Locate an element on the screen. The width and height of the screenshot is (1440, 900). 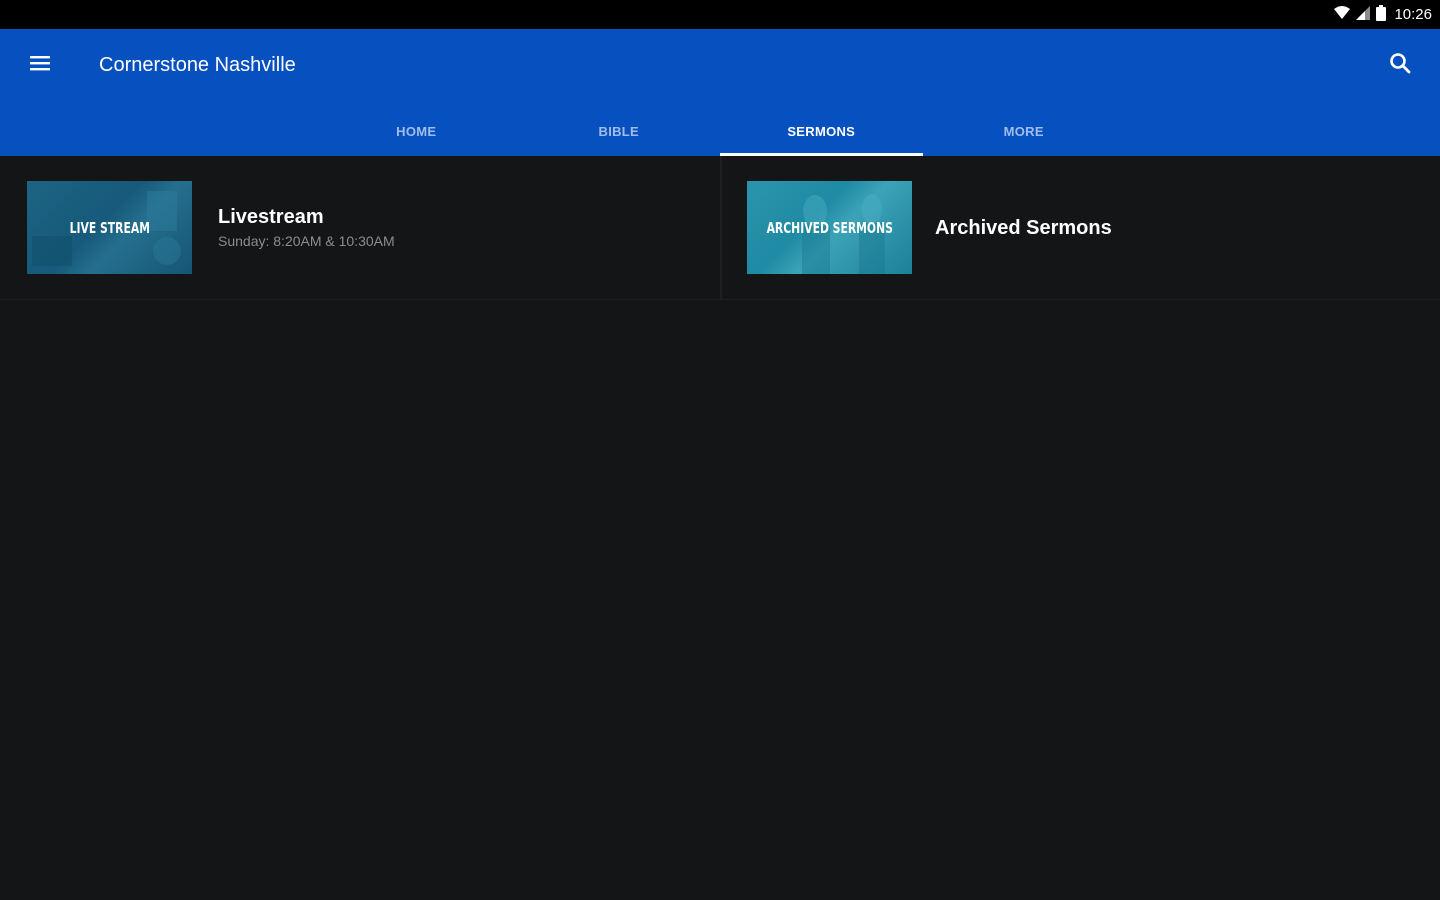
livestream-thumbnail: LIVE STREAM is located at coordinates (109, 227).